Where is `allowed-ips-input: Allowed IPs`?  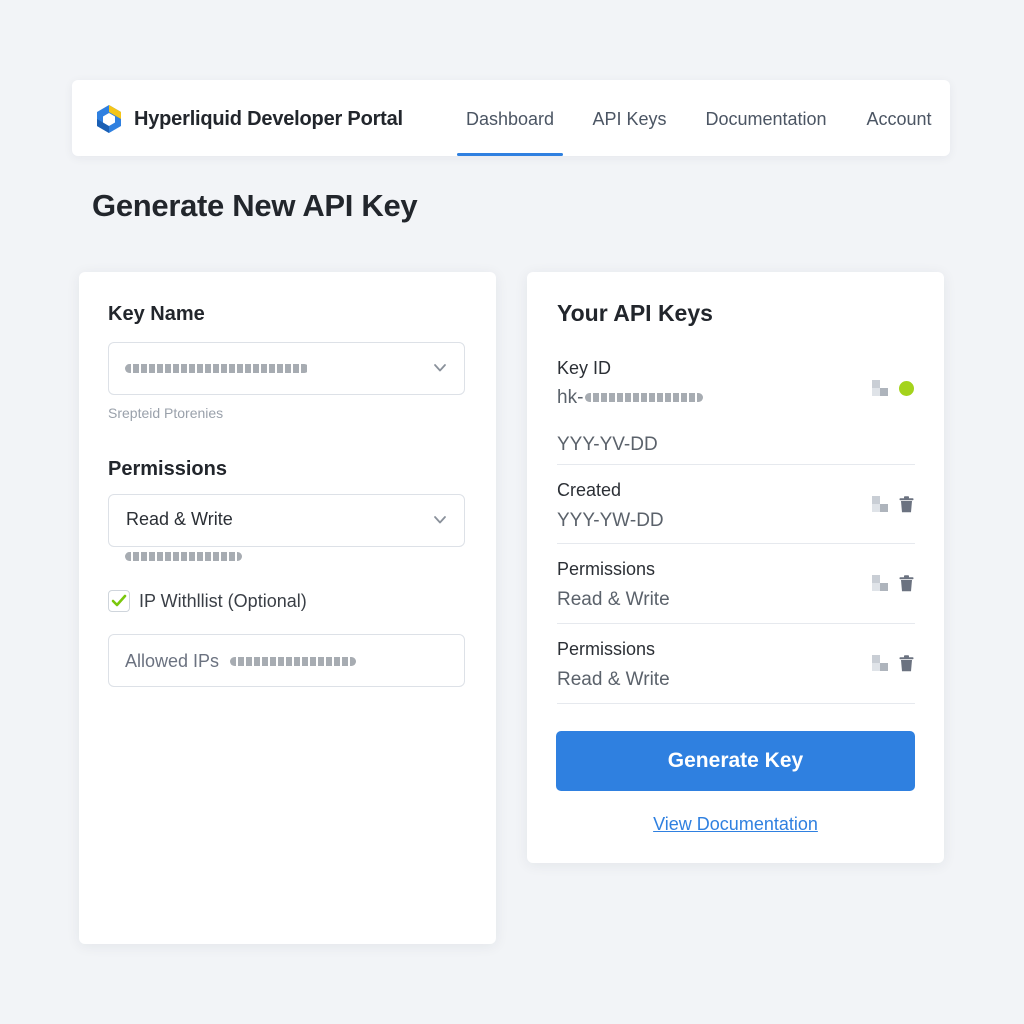 allowed-ips-input: Allowed IPs is located at coordinates (286, 660).